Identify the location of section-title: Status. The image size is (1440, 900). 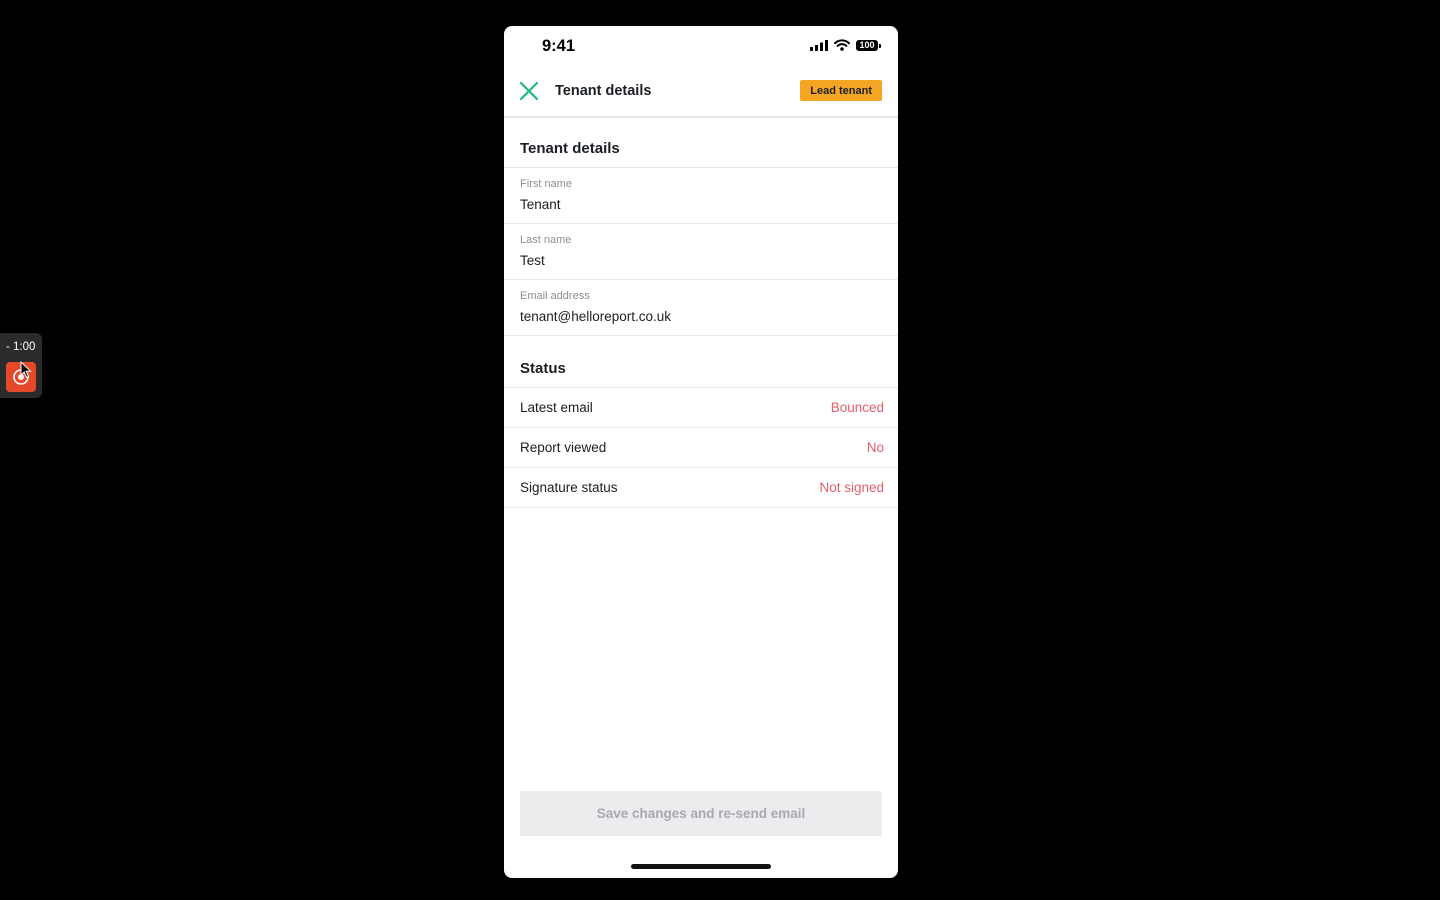
(543, 368).